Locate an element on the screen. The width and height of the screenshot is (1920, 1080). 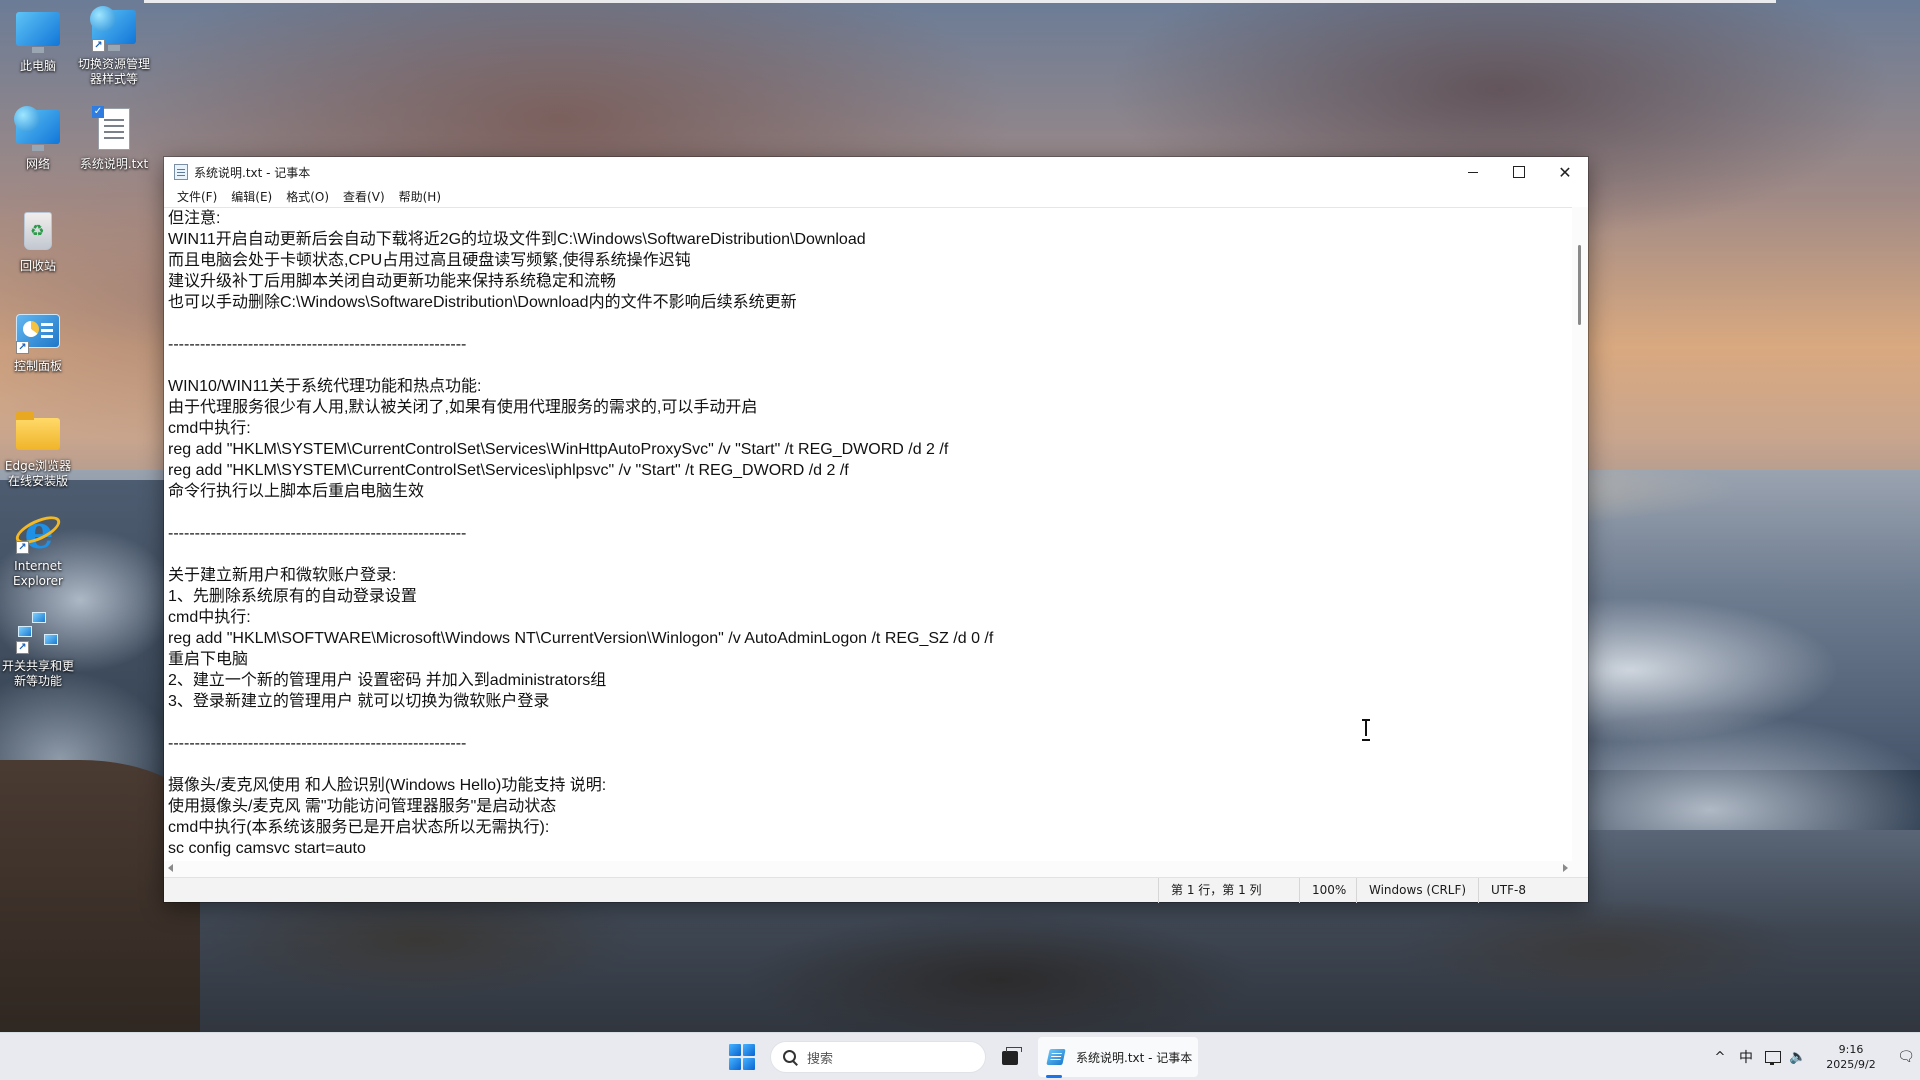
menu-file: 文件(F) is located at coordinates (197, 197).